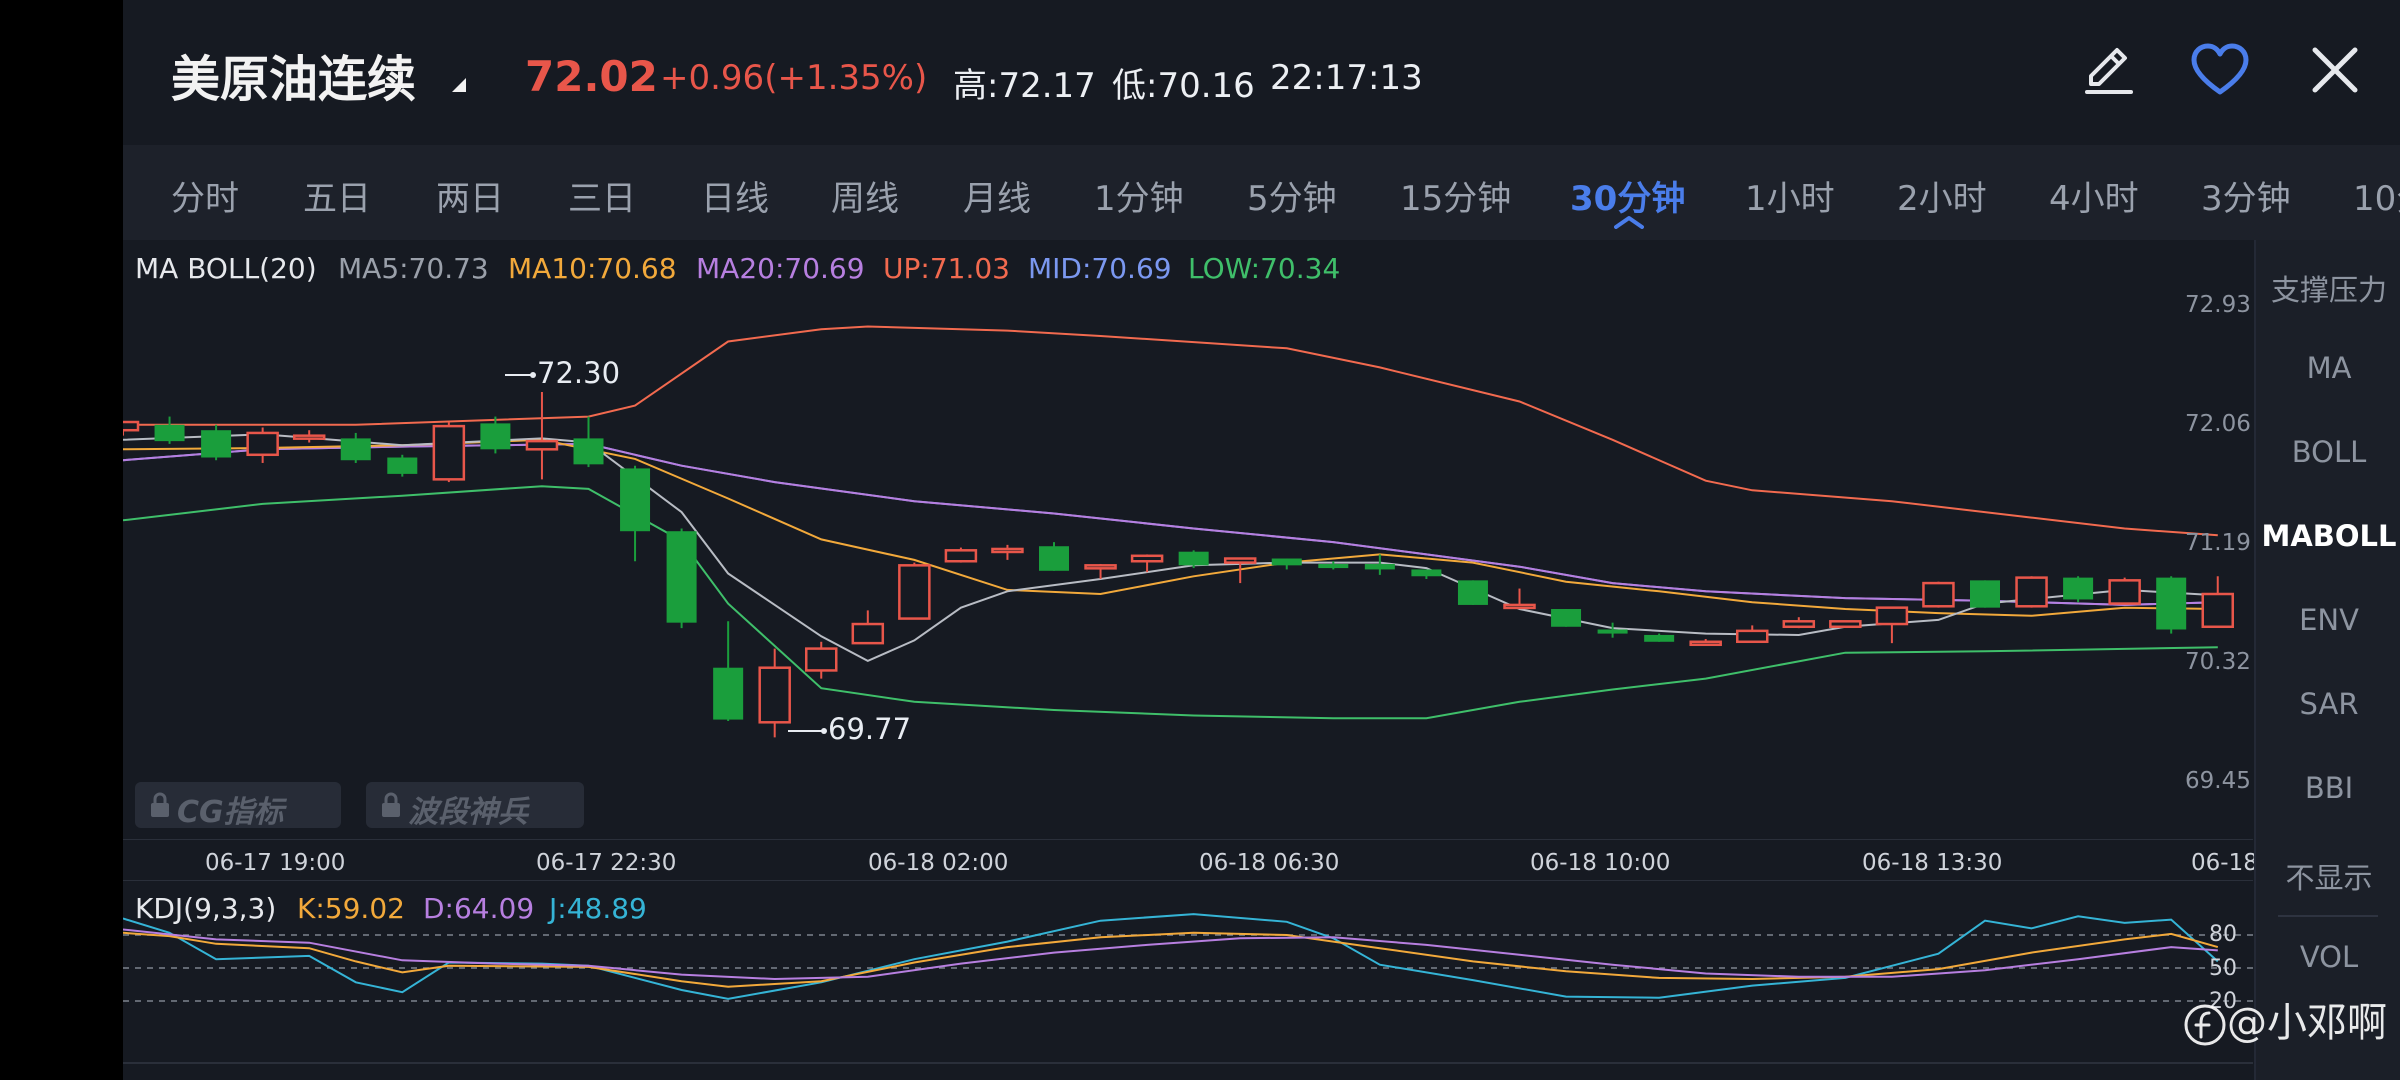 The width and height of the screenshot is (2400, 1080). Describe the element at coordinates (2328, 536) in the screenshot. I see `sidebar-item-maboll: MABOLL` at that location.